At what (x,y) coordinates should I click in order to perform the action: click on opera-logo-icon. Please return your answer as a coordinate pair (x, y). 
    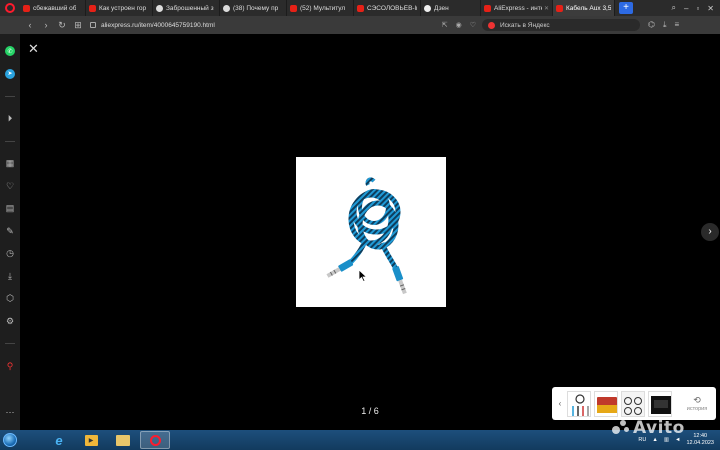
    Looking at the image, I should click on (10, 8).